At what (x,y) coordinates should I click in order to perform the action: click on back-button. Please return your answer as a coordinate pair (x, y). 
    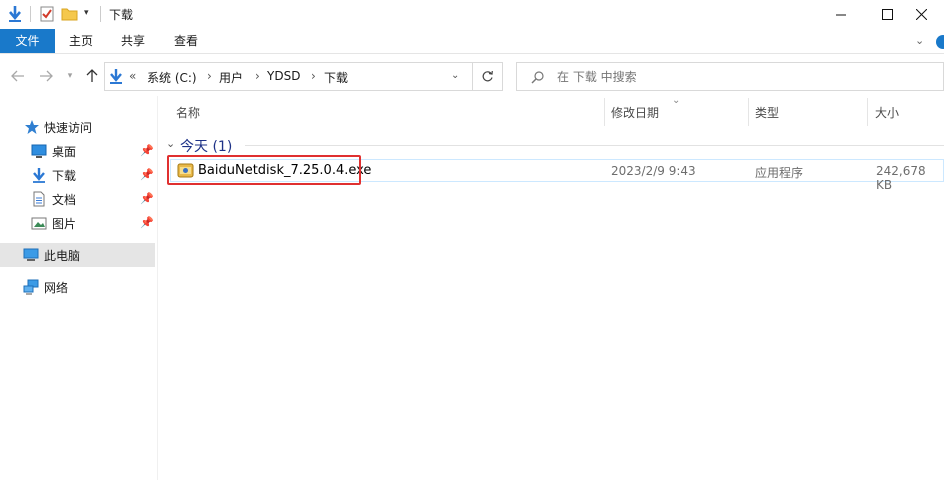
    Looking at the image, I should click on (18, 76).